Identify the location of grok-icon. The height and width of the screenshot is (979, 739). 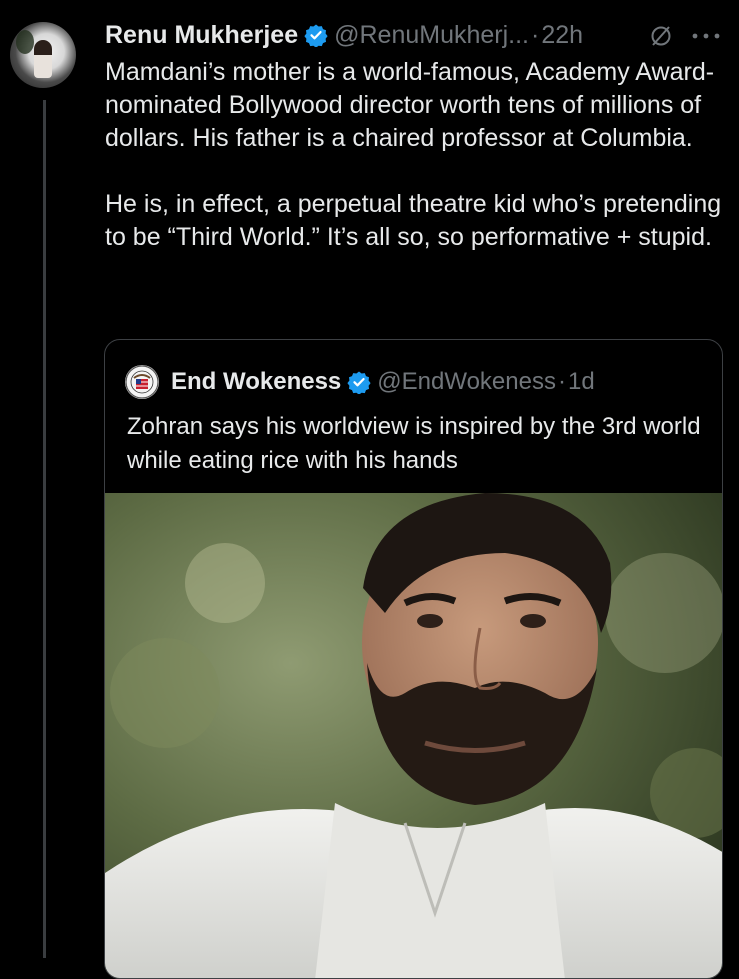
(661, 36).